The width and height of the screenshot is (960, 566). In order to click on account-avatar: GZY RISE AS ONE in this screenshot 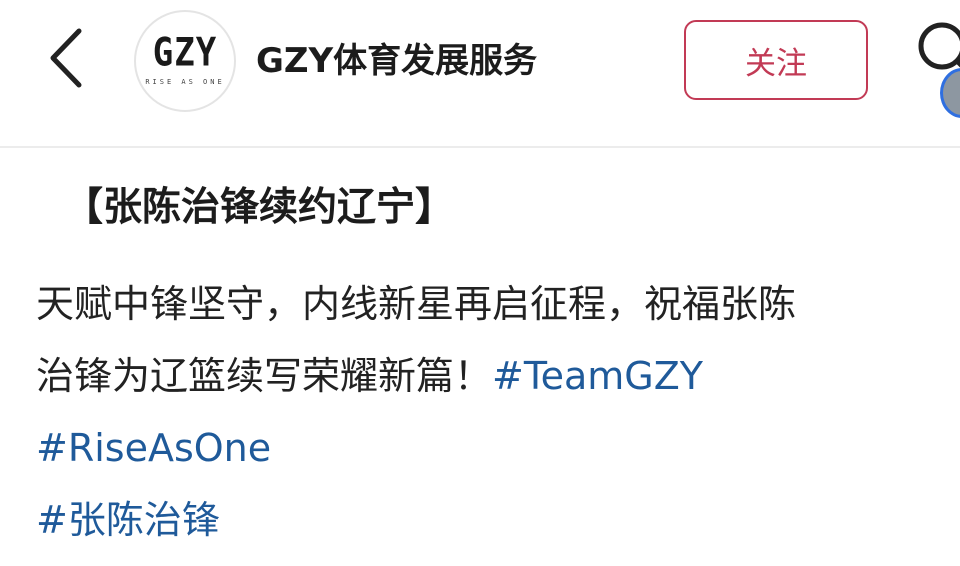, I will do `click(185, 61)`.